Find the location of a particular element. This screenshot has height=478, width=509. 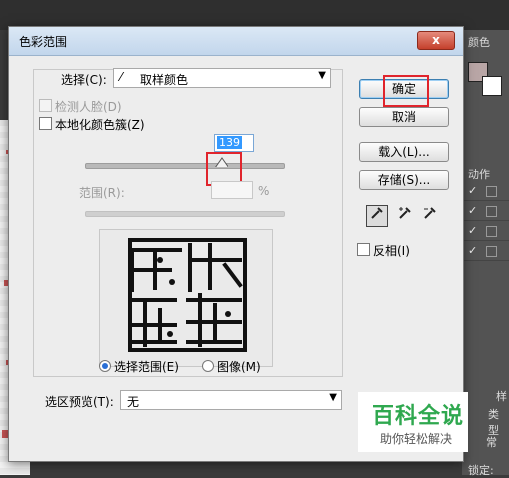

range-unit: % is located at coordinates (264, 191).